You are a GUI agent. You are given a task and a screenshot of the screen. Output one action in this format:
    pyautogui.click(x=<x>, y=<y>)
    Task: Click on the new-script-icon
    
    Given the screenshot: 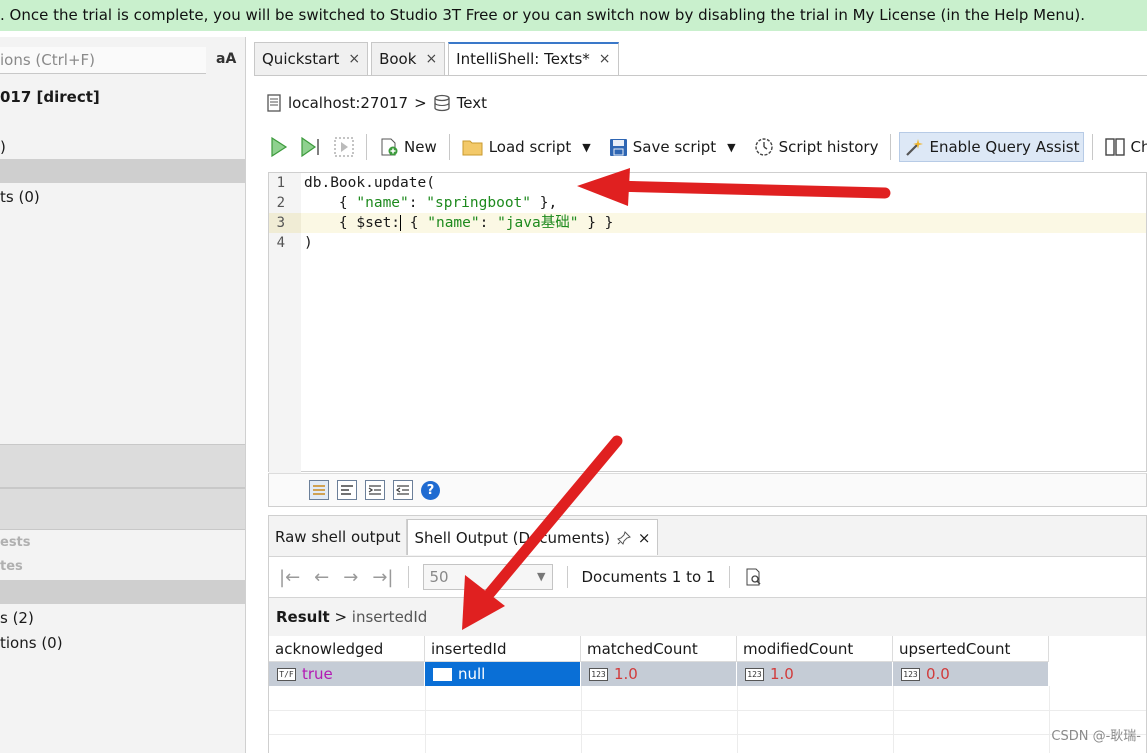 What is the action you would take?
    pyautogui.click(x=389, y=147)
    